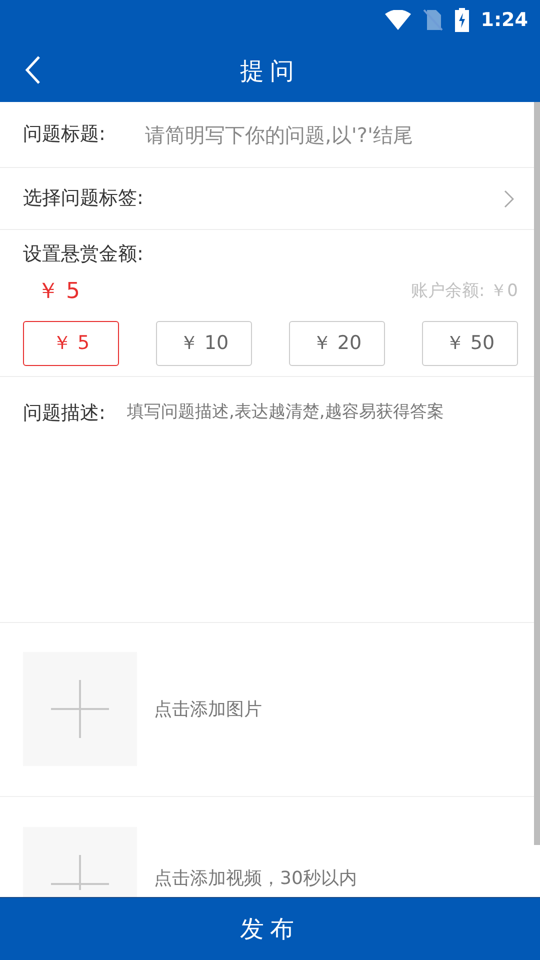 This screenshot has width=540, height=960. What do you see at coordinates (319, 500) in the screenshot?
I see `description-input: 填写问题描述,表达越清楚,越容易获得答案` at bounding box center [319, 500].